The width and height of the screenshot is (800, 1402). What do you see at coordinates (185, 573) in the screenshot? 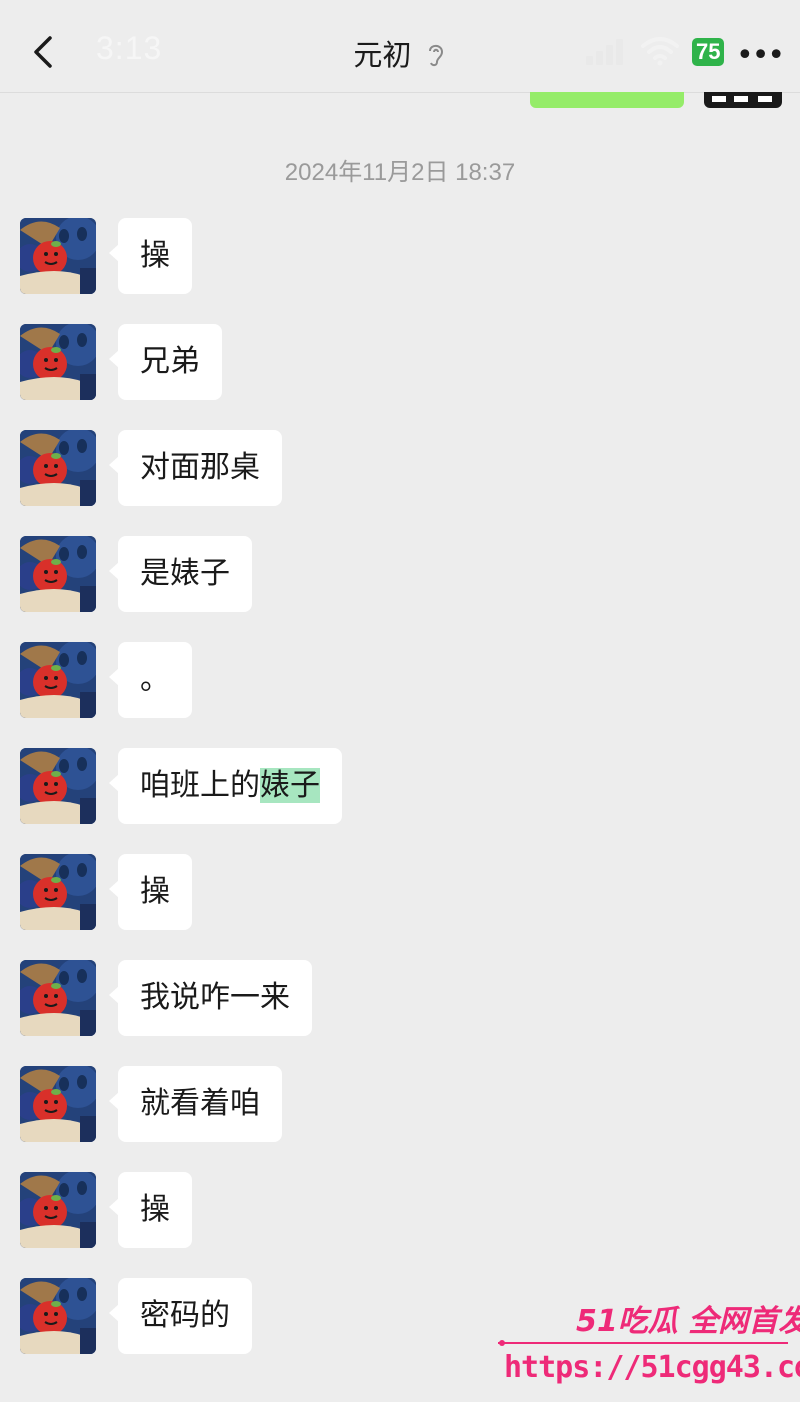
I see `message-text: 是婊子` at bounding box center [185, 573].